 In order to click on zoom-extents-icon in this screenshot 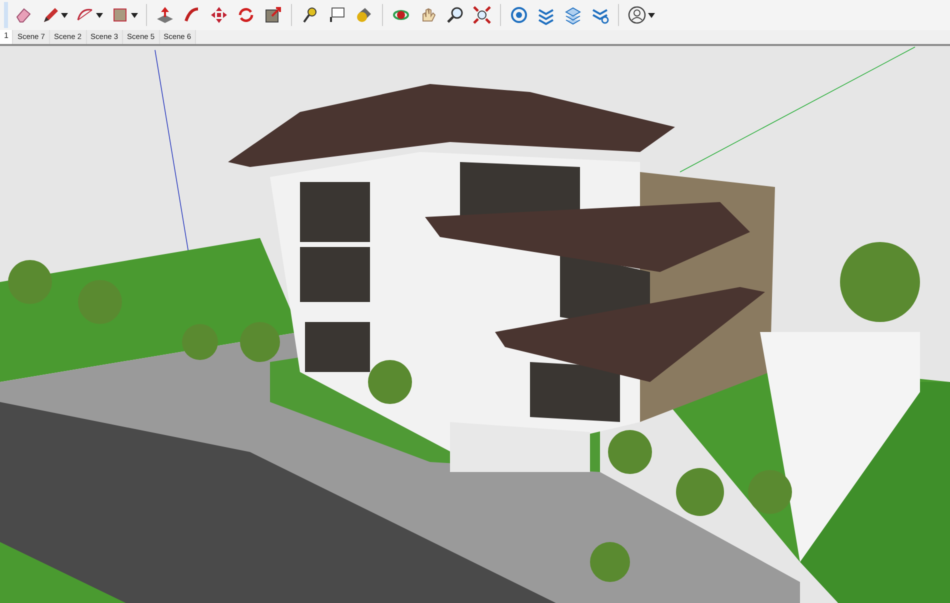, I will do `click(482, 15)`.